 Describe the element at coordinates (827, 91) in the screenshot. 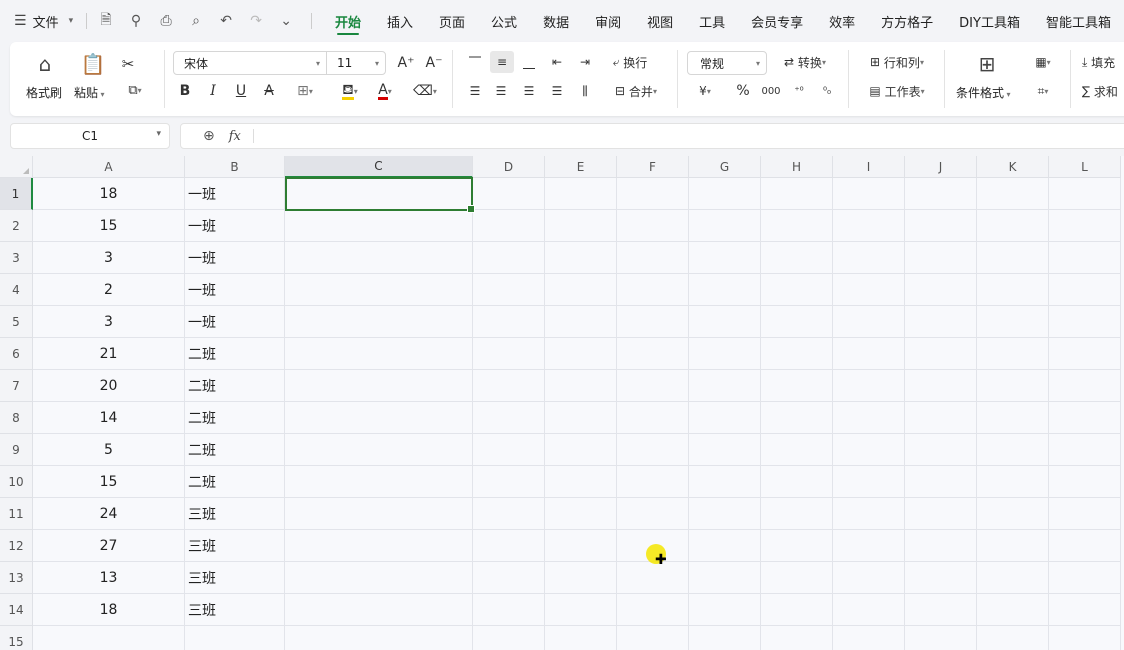

I see `decrease-decimal-icon: ⁰₀` at that location.